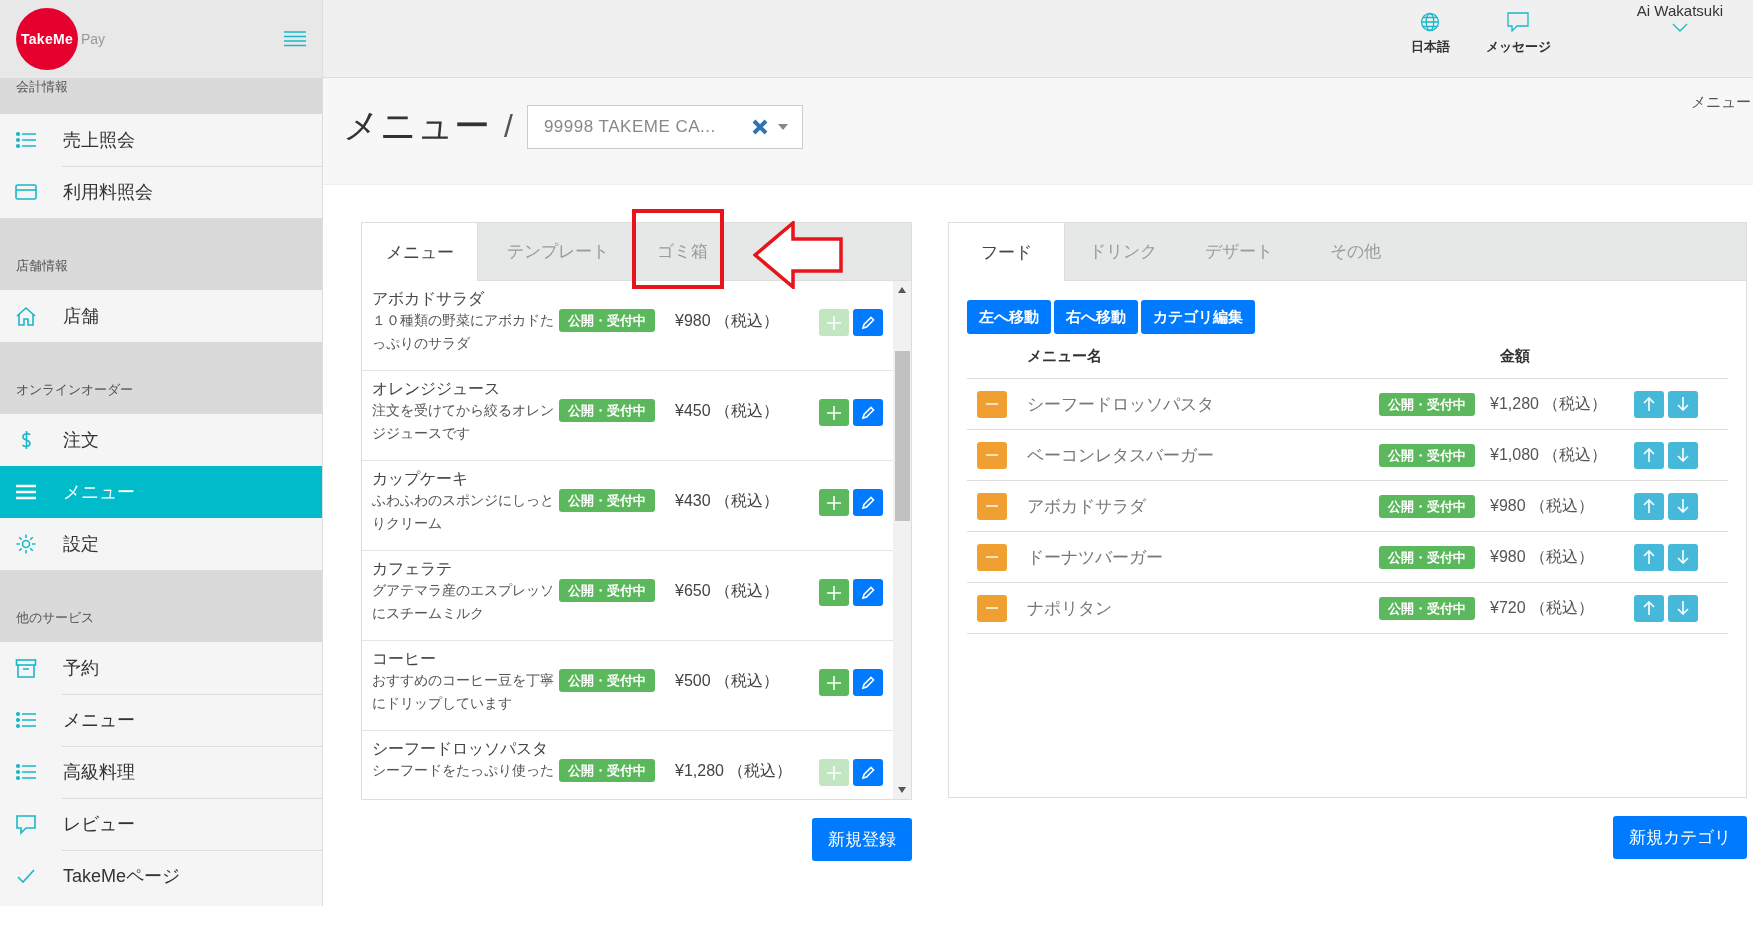 This screenshot has width=1753, height=941. Describe the element at coordinates (93, 39) in the screenshot. I see `logo-suffix: Pay` at that location.